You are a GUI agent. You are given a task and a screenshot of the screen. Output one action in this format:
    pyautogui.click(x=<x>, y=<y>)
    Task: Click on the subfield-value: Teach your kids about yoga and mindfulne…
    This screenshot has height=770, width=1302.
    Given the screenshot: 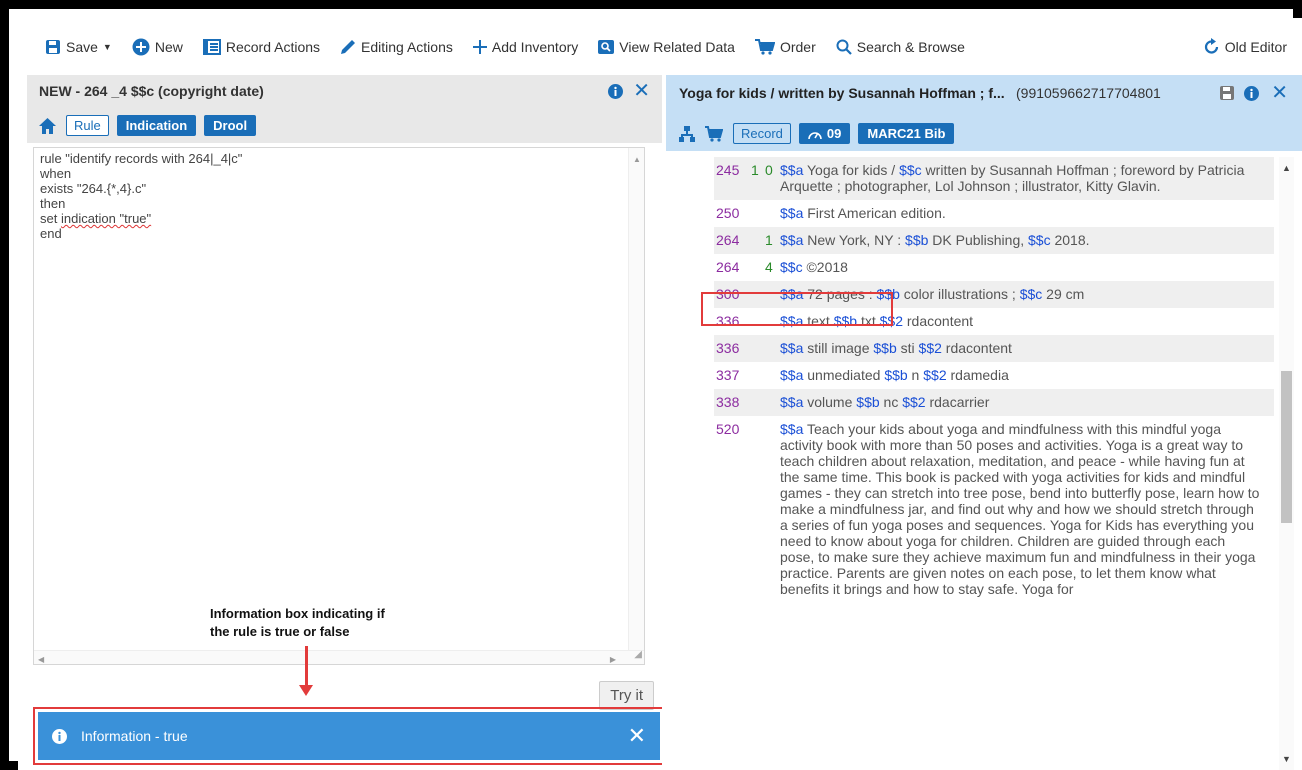 What is the action you would take?
    pyautogui.click(x=1020, y=509)
    